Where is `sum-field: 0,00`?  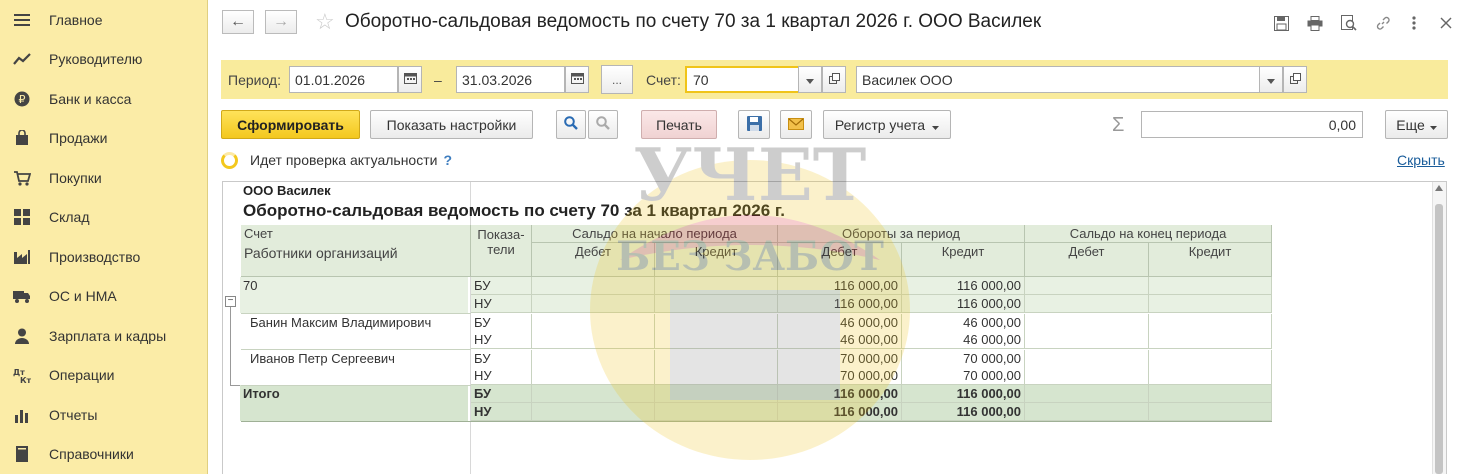 sum-field: 0,00 is located at coordinates (1252, 124).